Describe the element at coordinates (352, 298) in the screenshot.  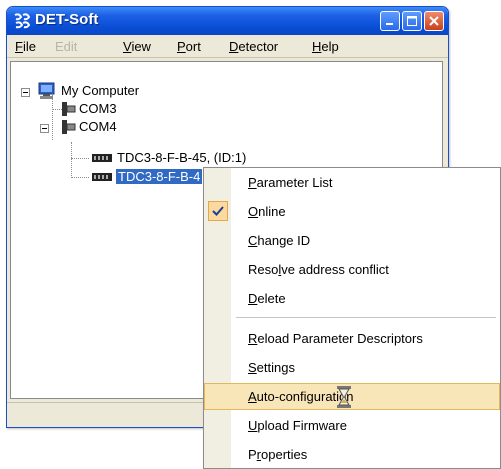
I see `menu-item-delete: Delete` at that location.